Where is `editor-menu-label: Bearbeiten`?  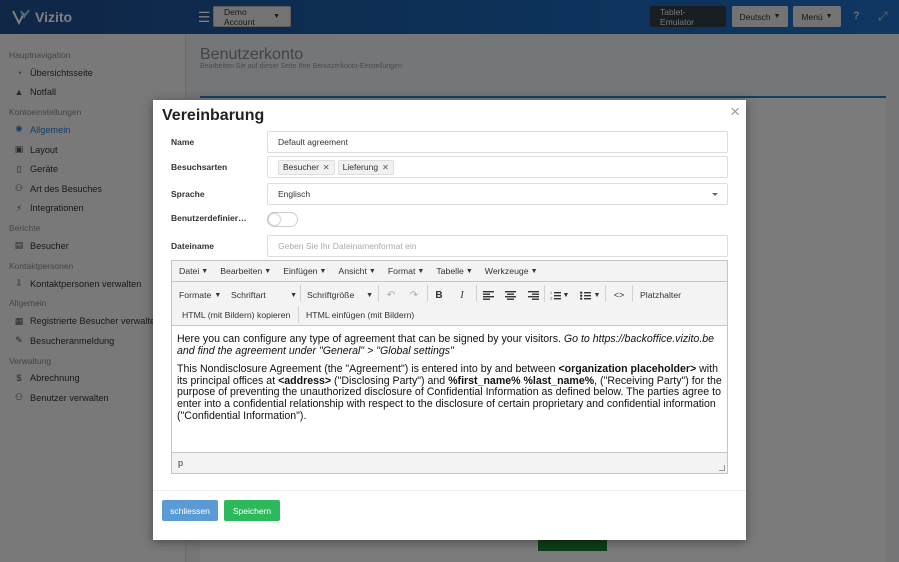 editor-menu-label: Bearbeiten is located at coordinates (241, 271).